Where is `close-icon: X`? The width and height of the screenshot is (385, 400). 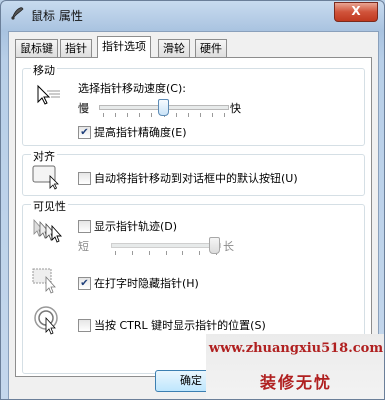 close-icon: X is located at coordinates (356, 11).